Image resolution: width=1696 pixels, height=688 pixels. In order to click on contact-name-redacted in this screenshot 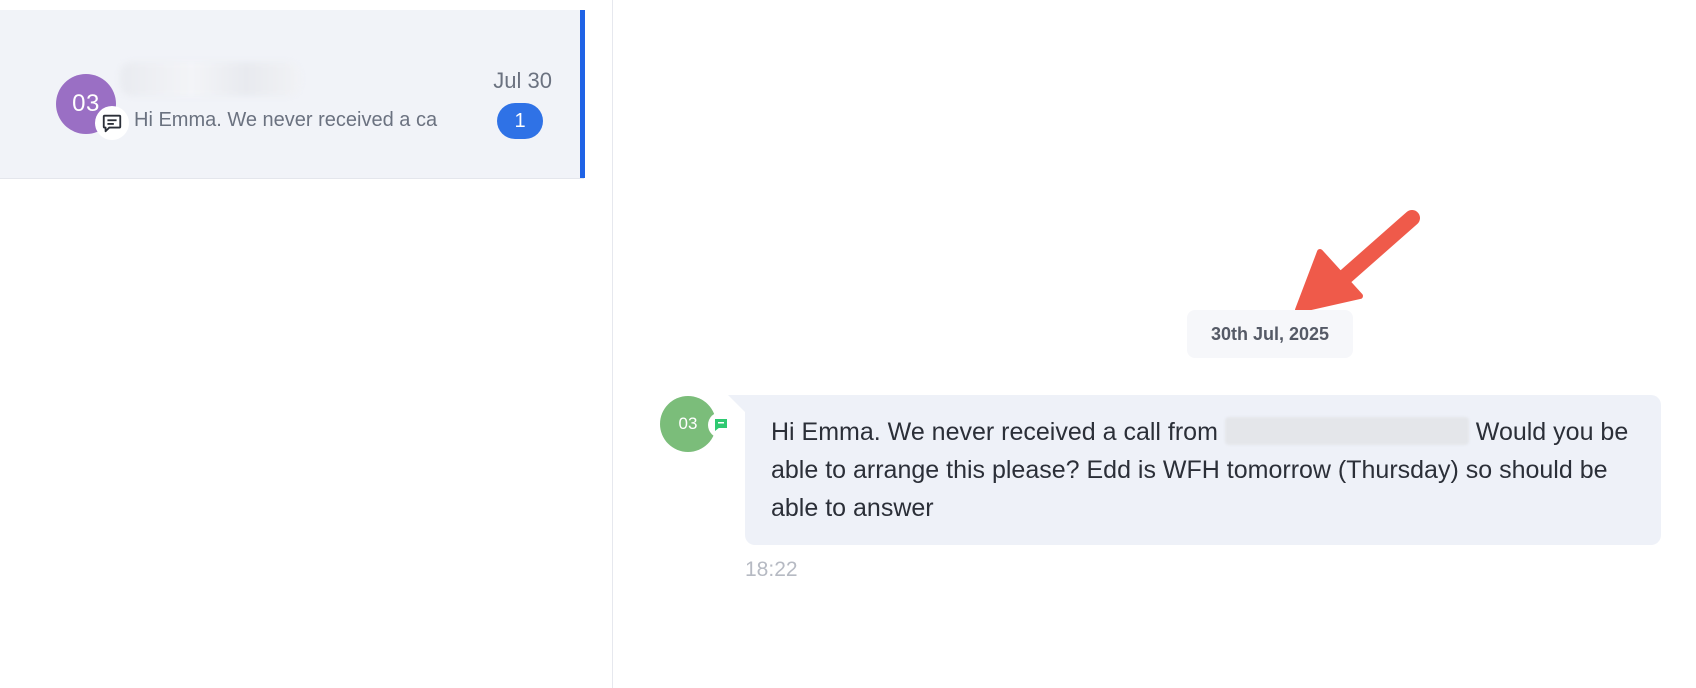, I will do `click(210, 79)`.